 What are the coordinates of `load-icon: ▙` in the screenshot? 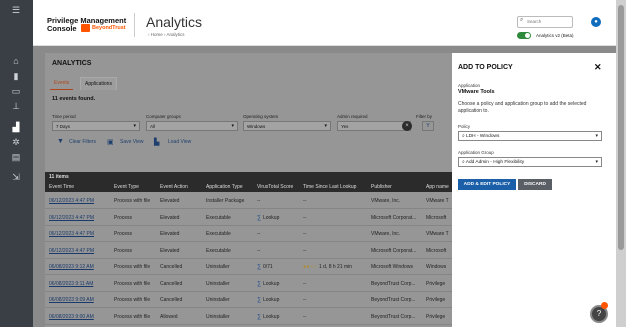 It's located at (156, 142).